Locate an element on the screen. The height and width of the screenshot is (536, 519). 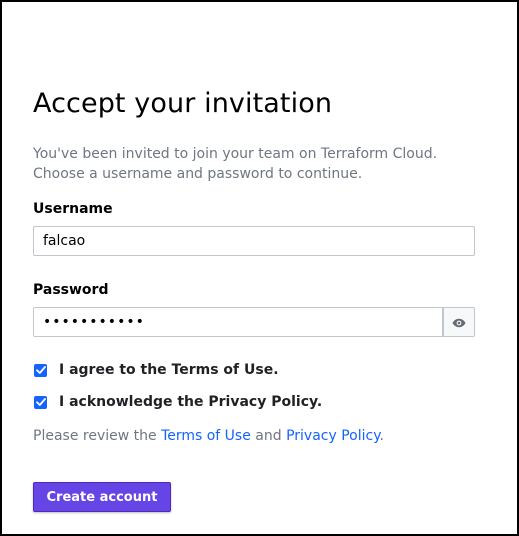
show-password-button is located at coordinates (459, 322).